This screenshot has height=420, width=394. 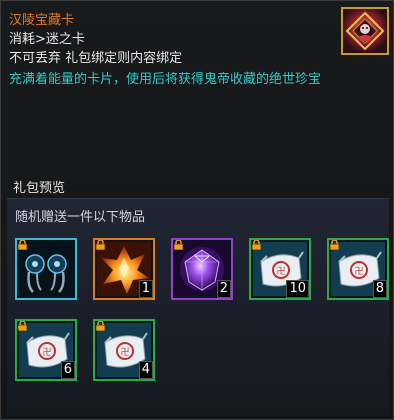 I want to click on reward-count: 2, so click(x=223, y=289).